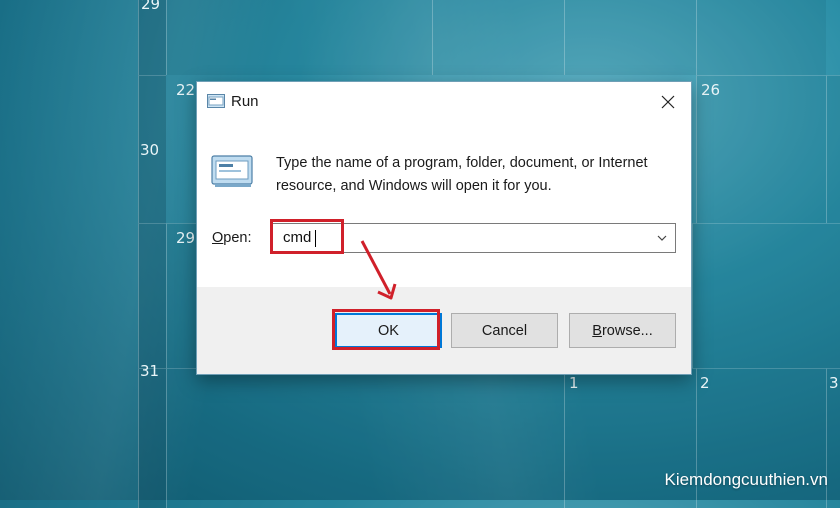 The width and height of the screenshot is (840, 508). What do you see at coordinates (186, 90) in the screenshot?
I see `calendar-day-number: 22` at bounding box center [186, 90].